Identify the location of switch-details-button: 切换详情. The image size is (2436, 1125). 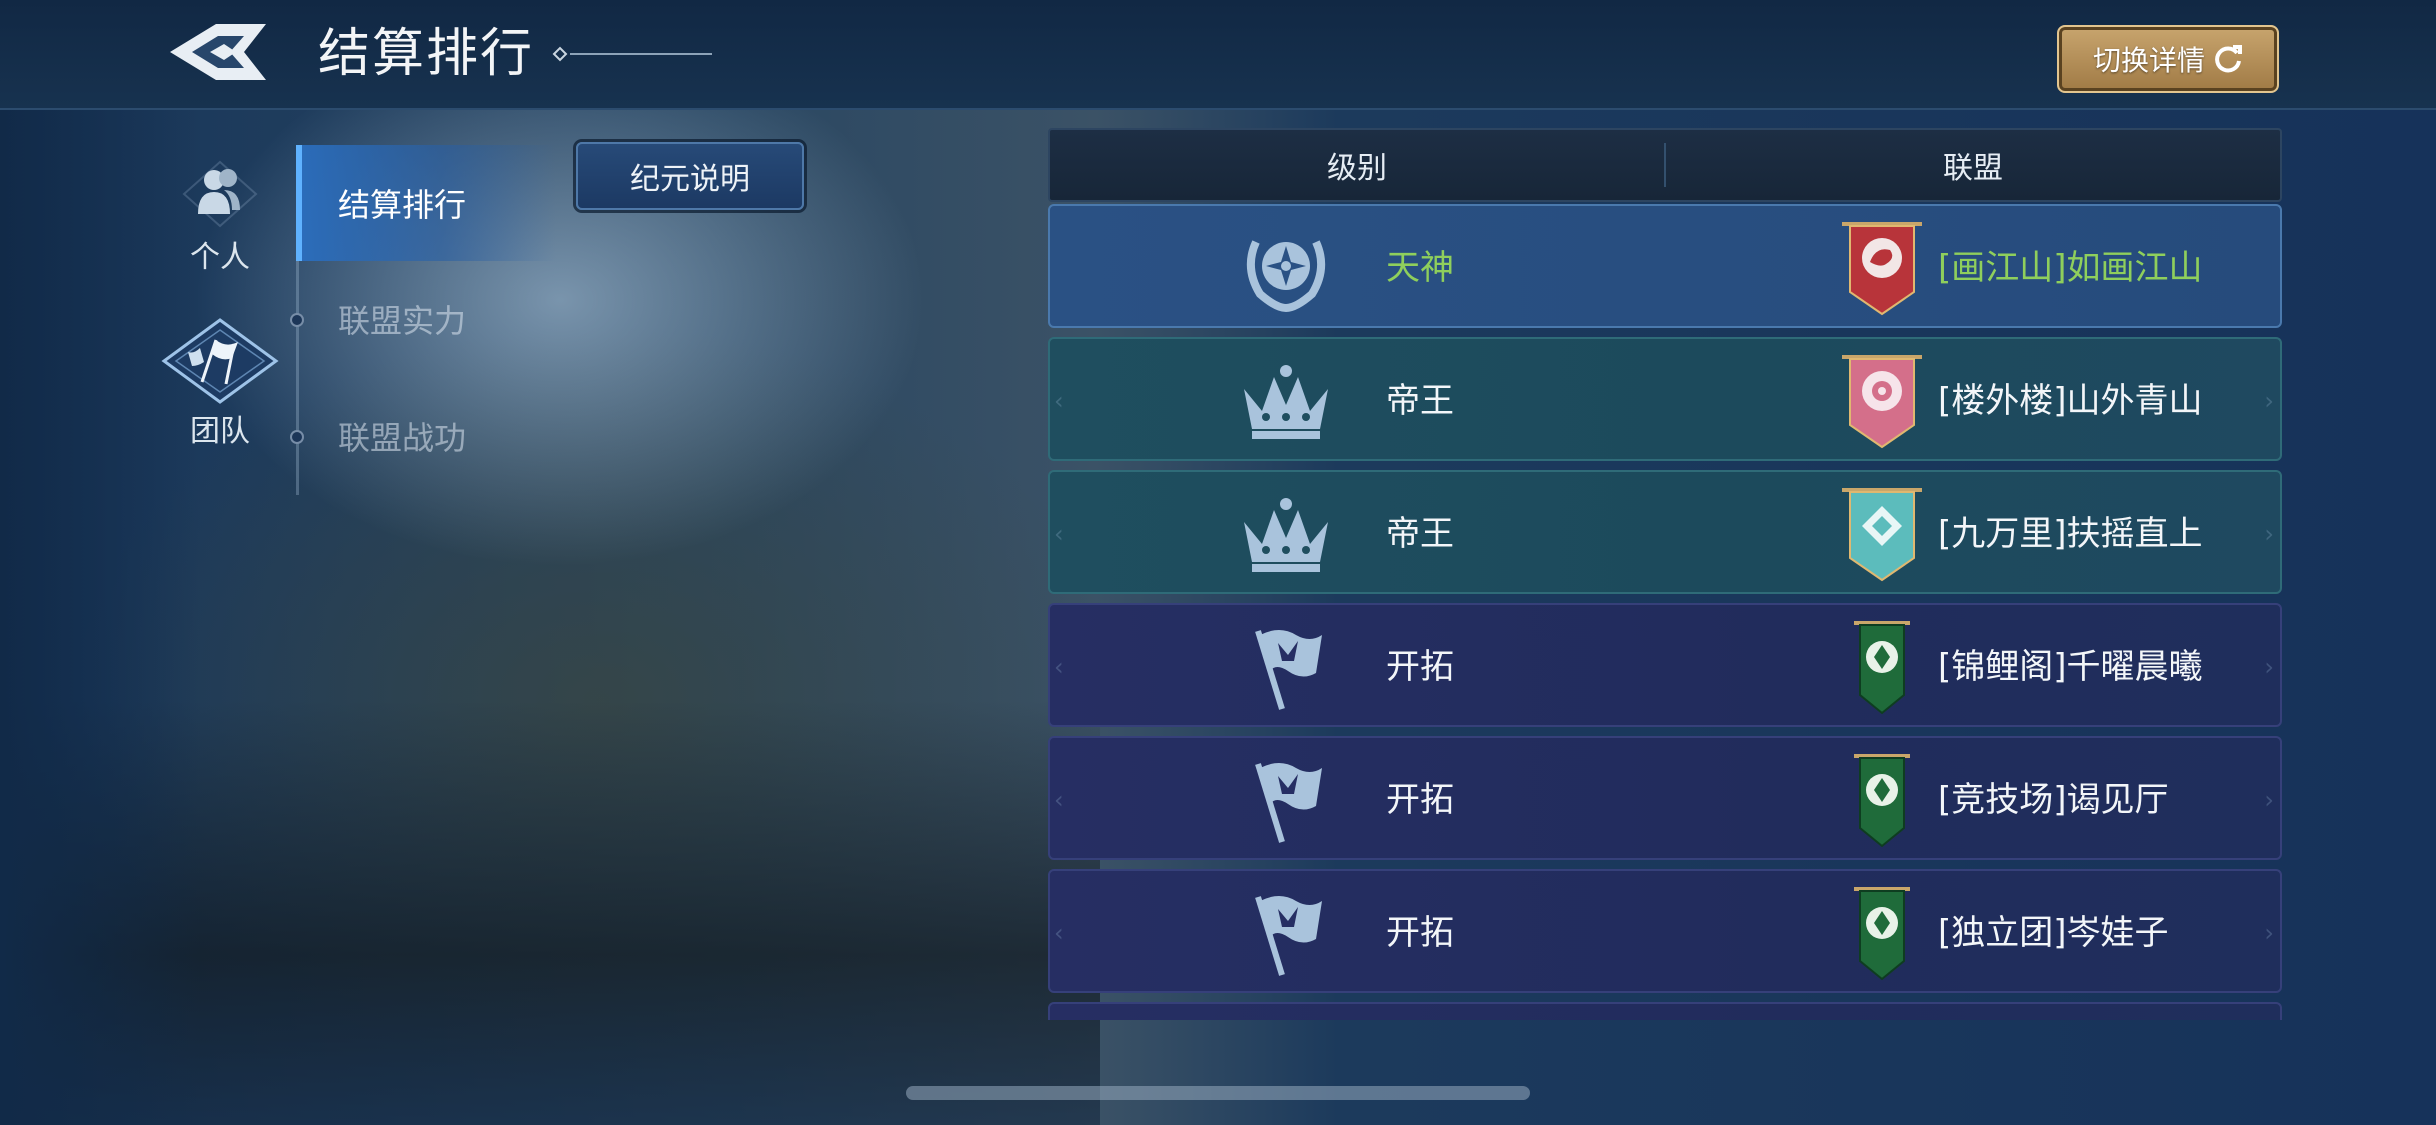
(2168, 59).